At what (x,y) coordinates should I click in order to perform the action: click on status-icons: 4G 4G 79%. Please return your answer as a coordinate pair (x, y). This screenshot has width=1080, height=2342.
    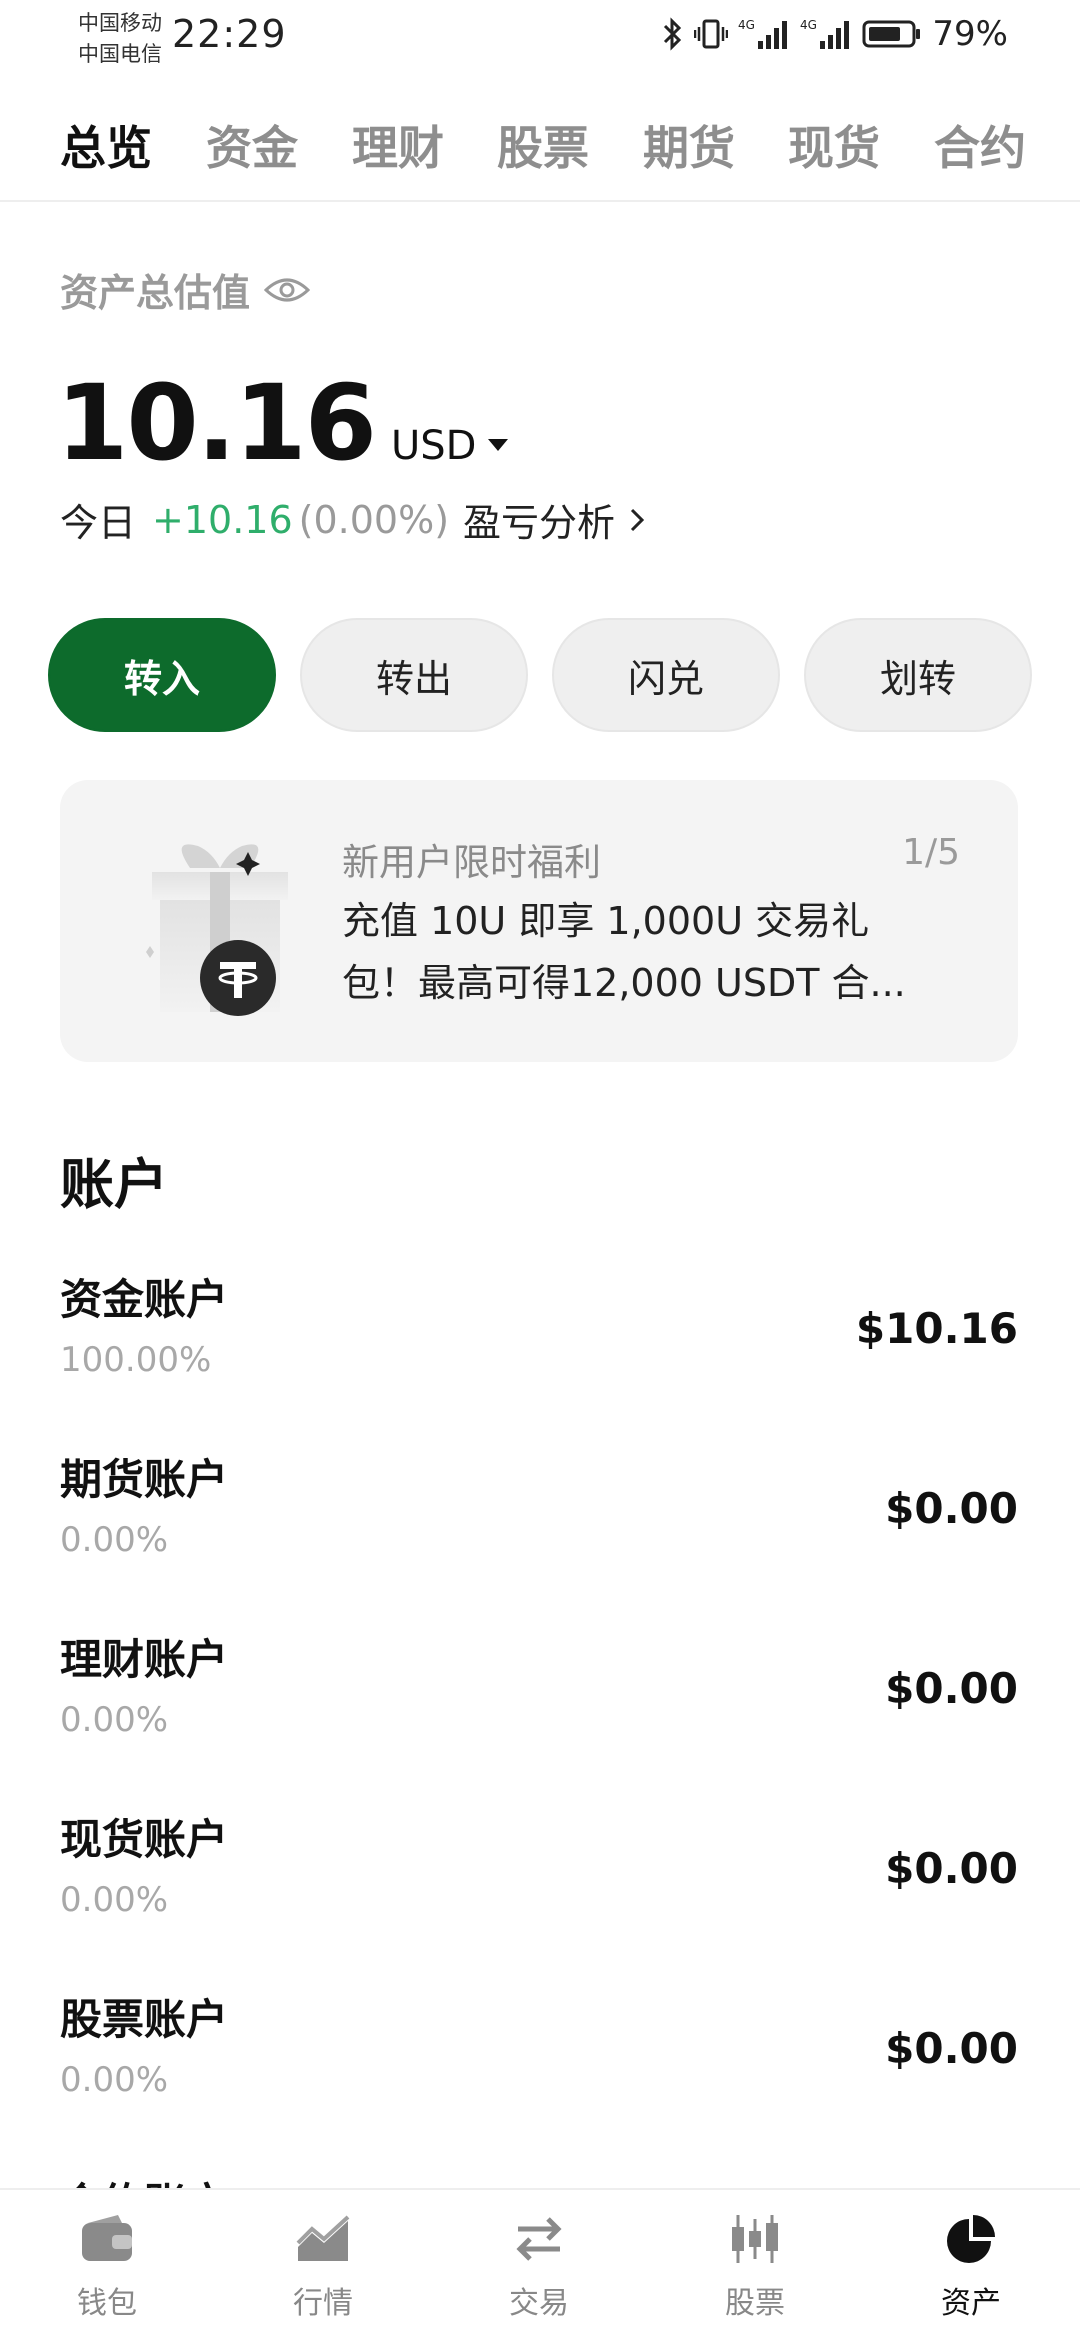
    Looking at the image, I should click on (835, 34).